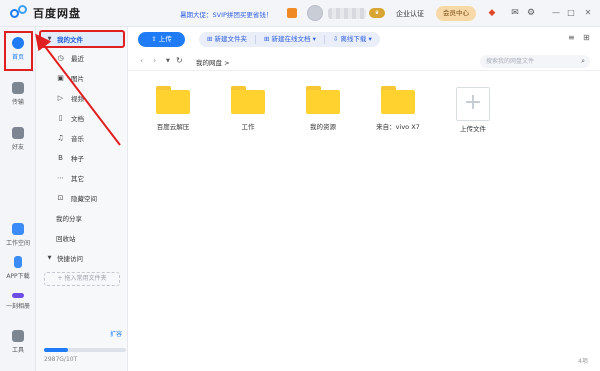 The height and width of the screenshot is (371, 600). Describe the element at coordinates (583, 361) in the screenshot. I see `item-count: 4项` at that location.